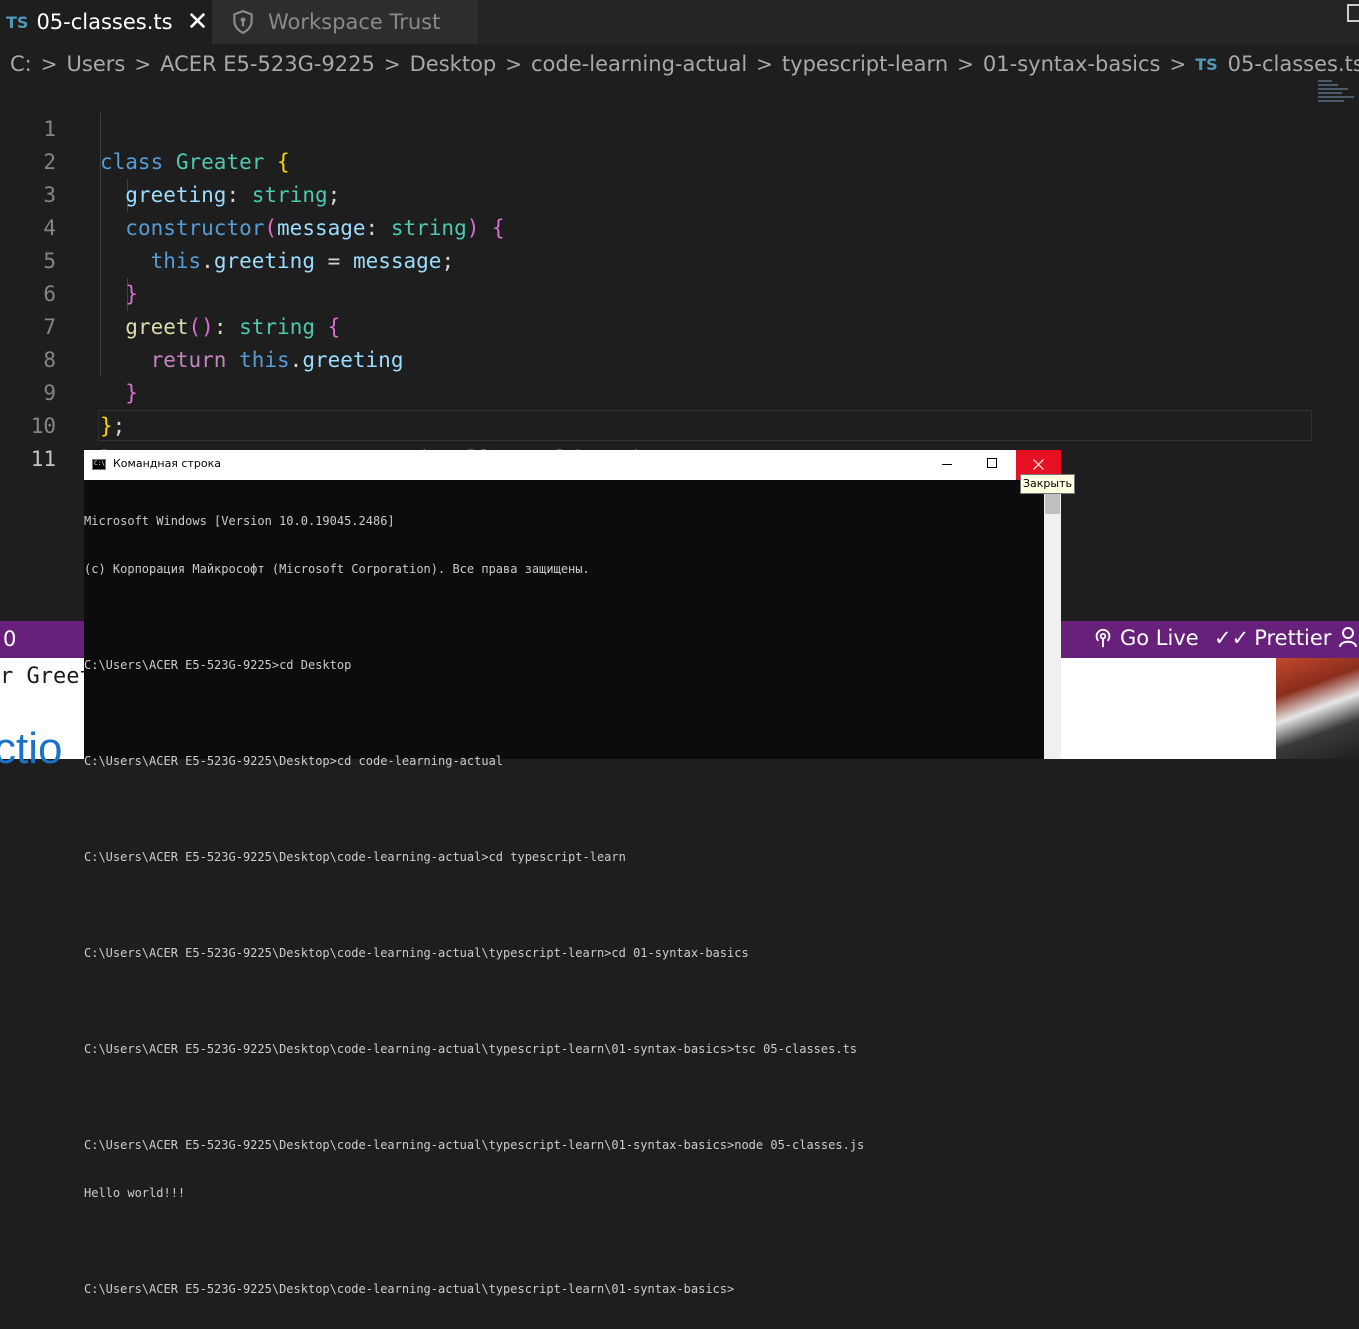 This screenshot has width=1359, height=1329. What do you see at coordinates (9, 639) in the screenshot?
I see `status-problems-count: 0` at bounding box center [9, 639].